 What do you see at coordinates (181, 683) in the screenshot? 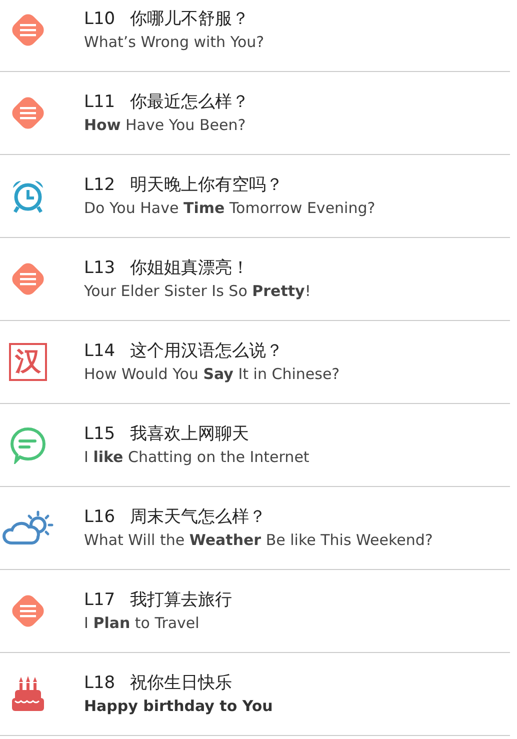
I see `lesson-title: 祝你生日快乐` at bounding box center [181, 683].